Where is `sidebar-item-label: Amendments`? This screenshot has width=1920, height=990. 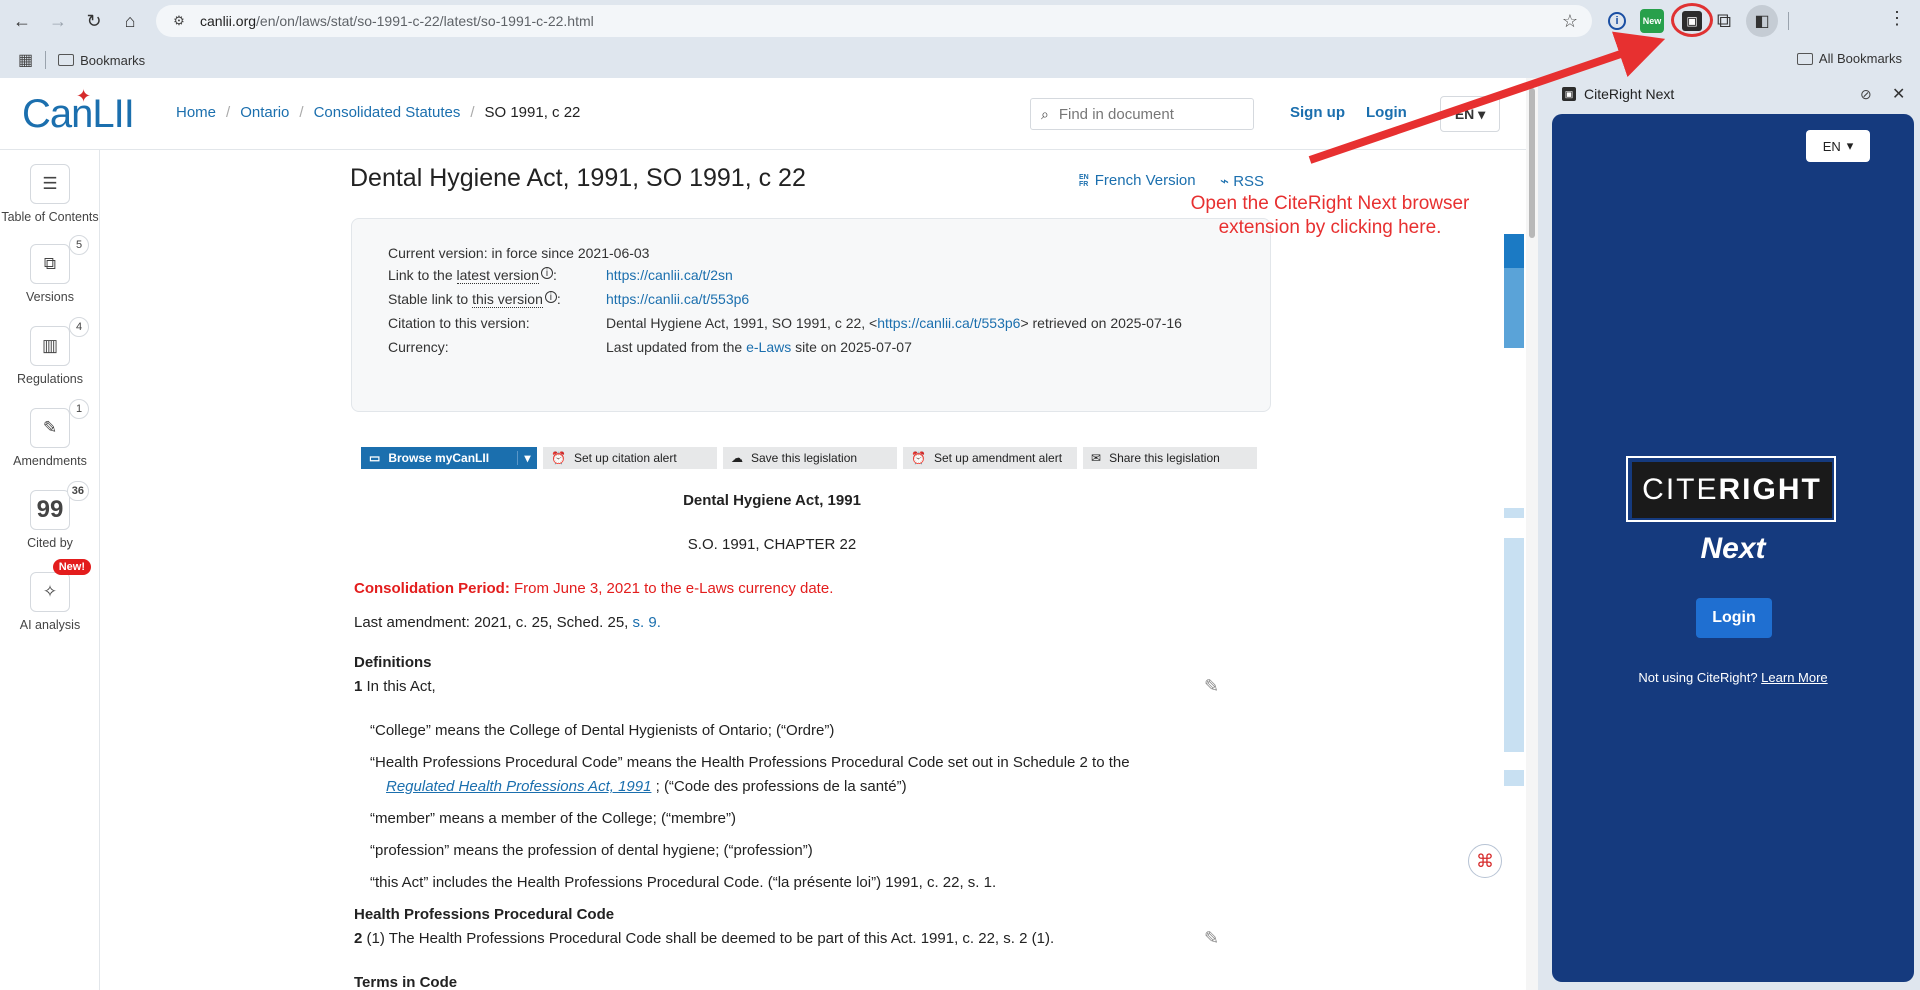 sidebar-item-label: Amendments is located at coordinates (50, 461).